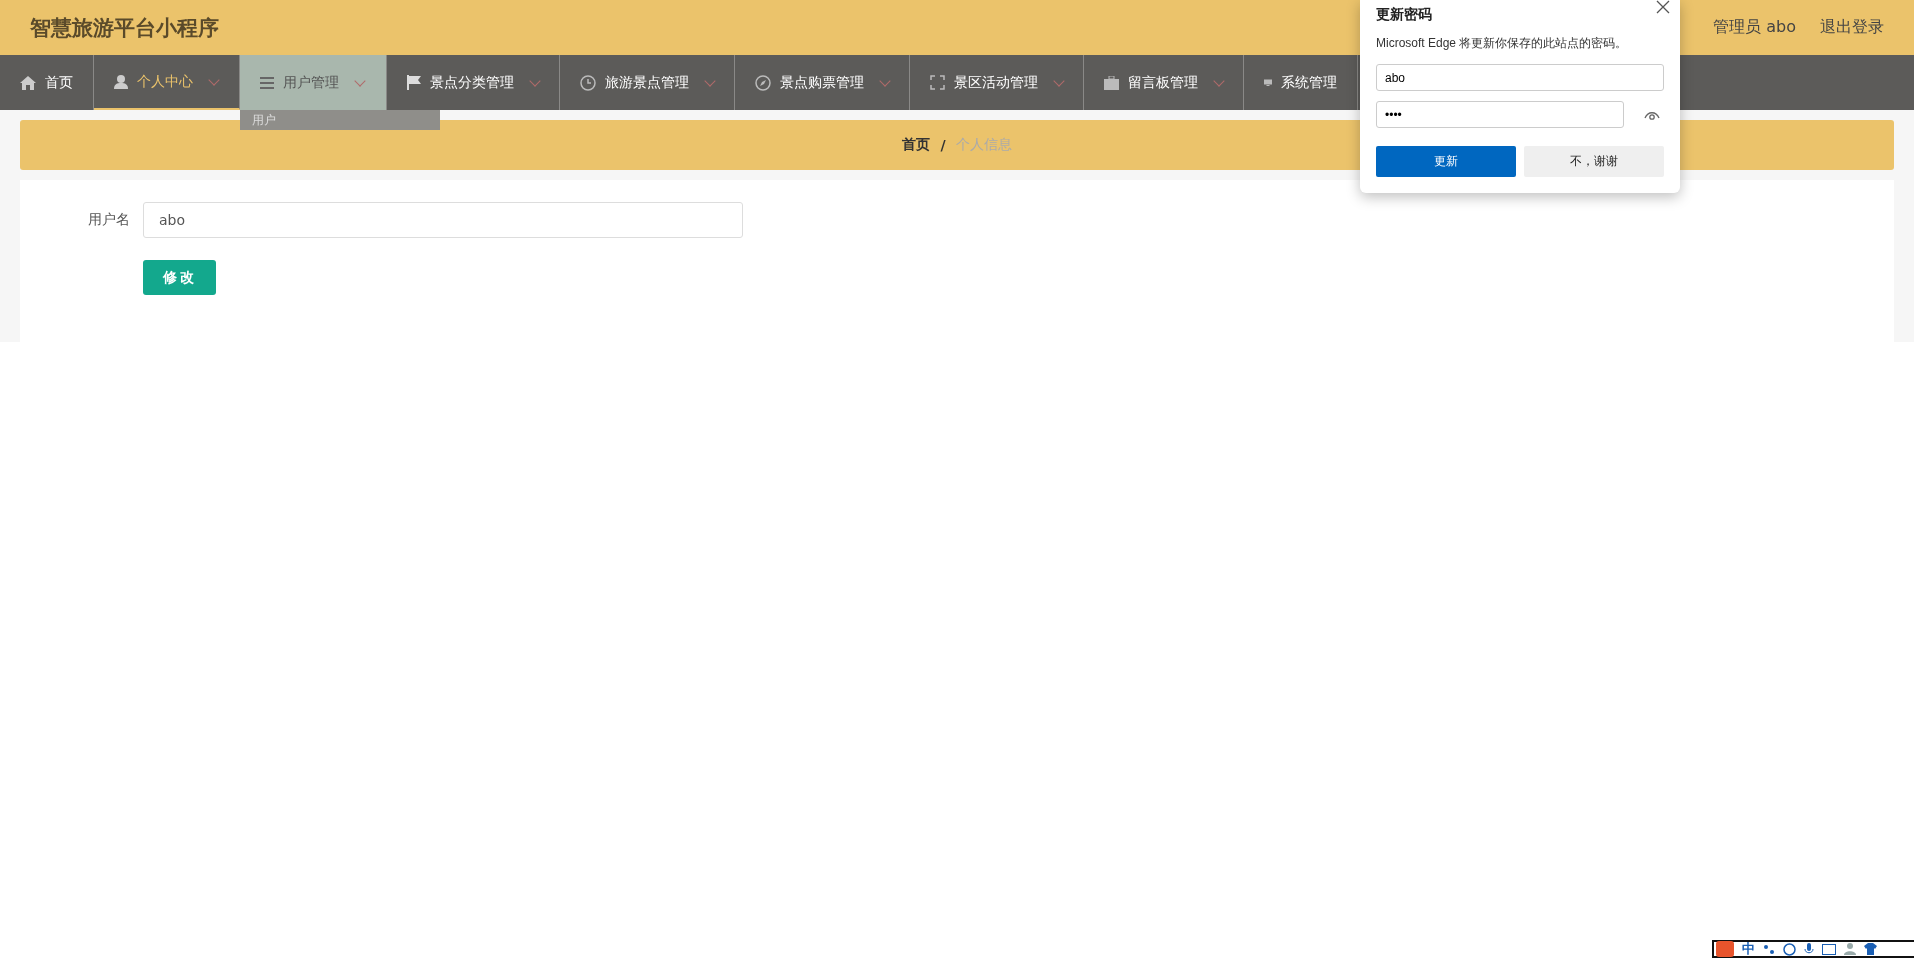  What do you see at coordinates (588, 82) in the screenshot?
I see `clock-icon` at bounding box center [588, 82].